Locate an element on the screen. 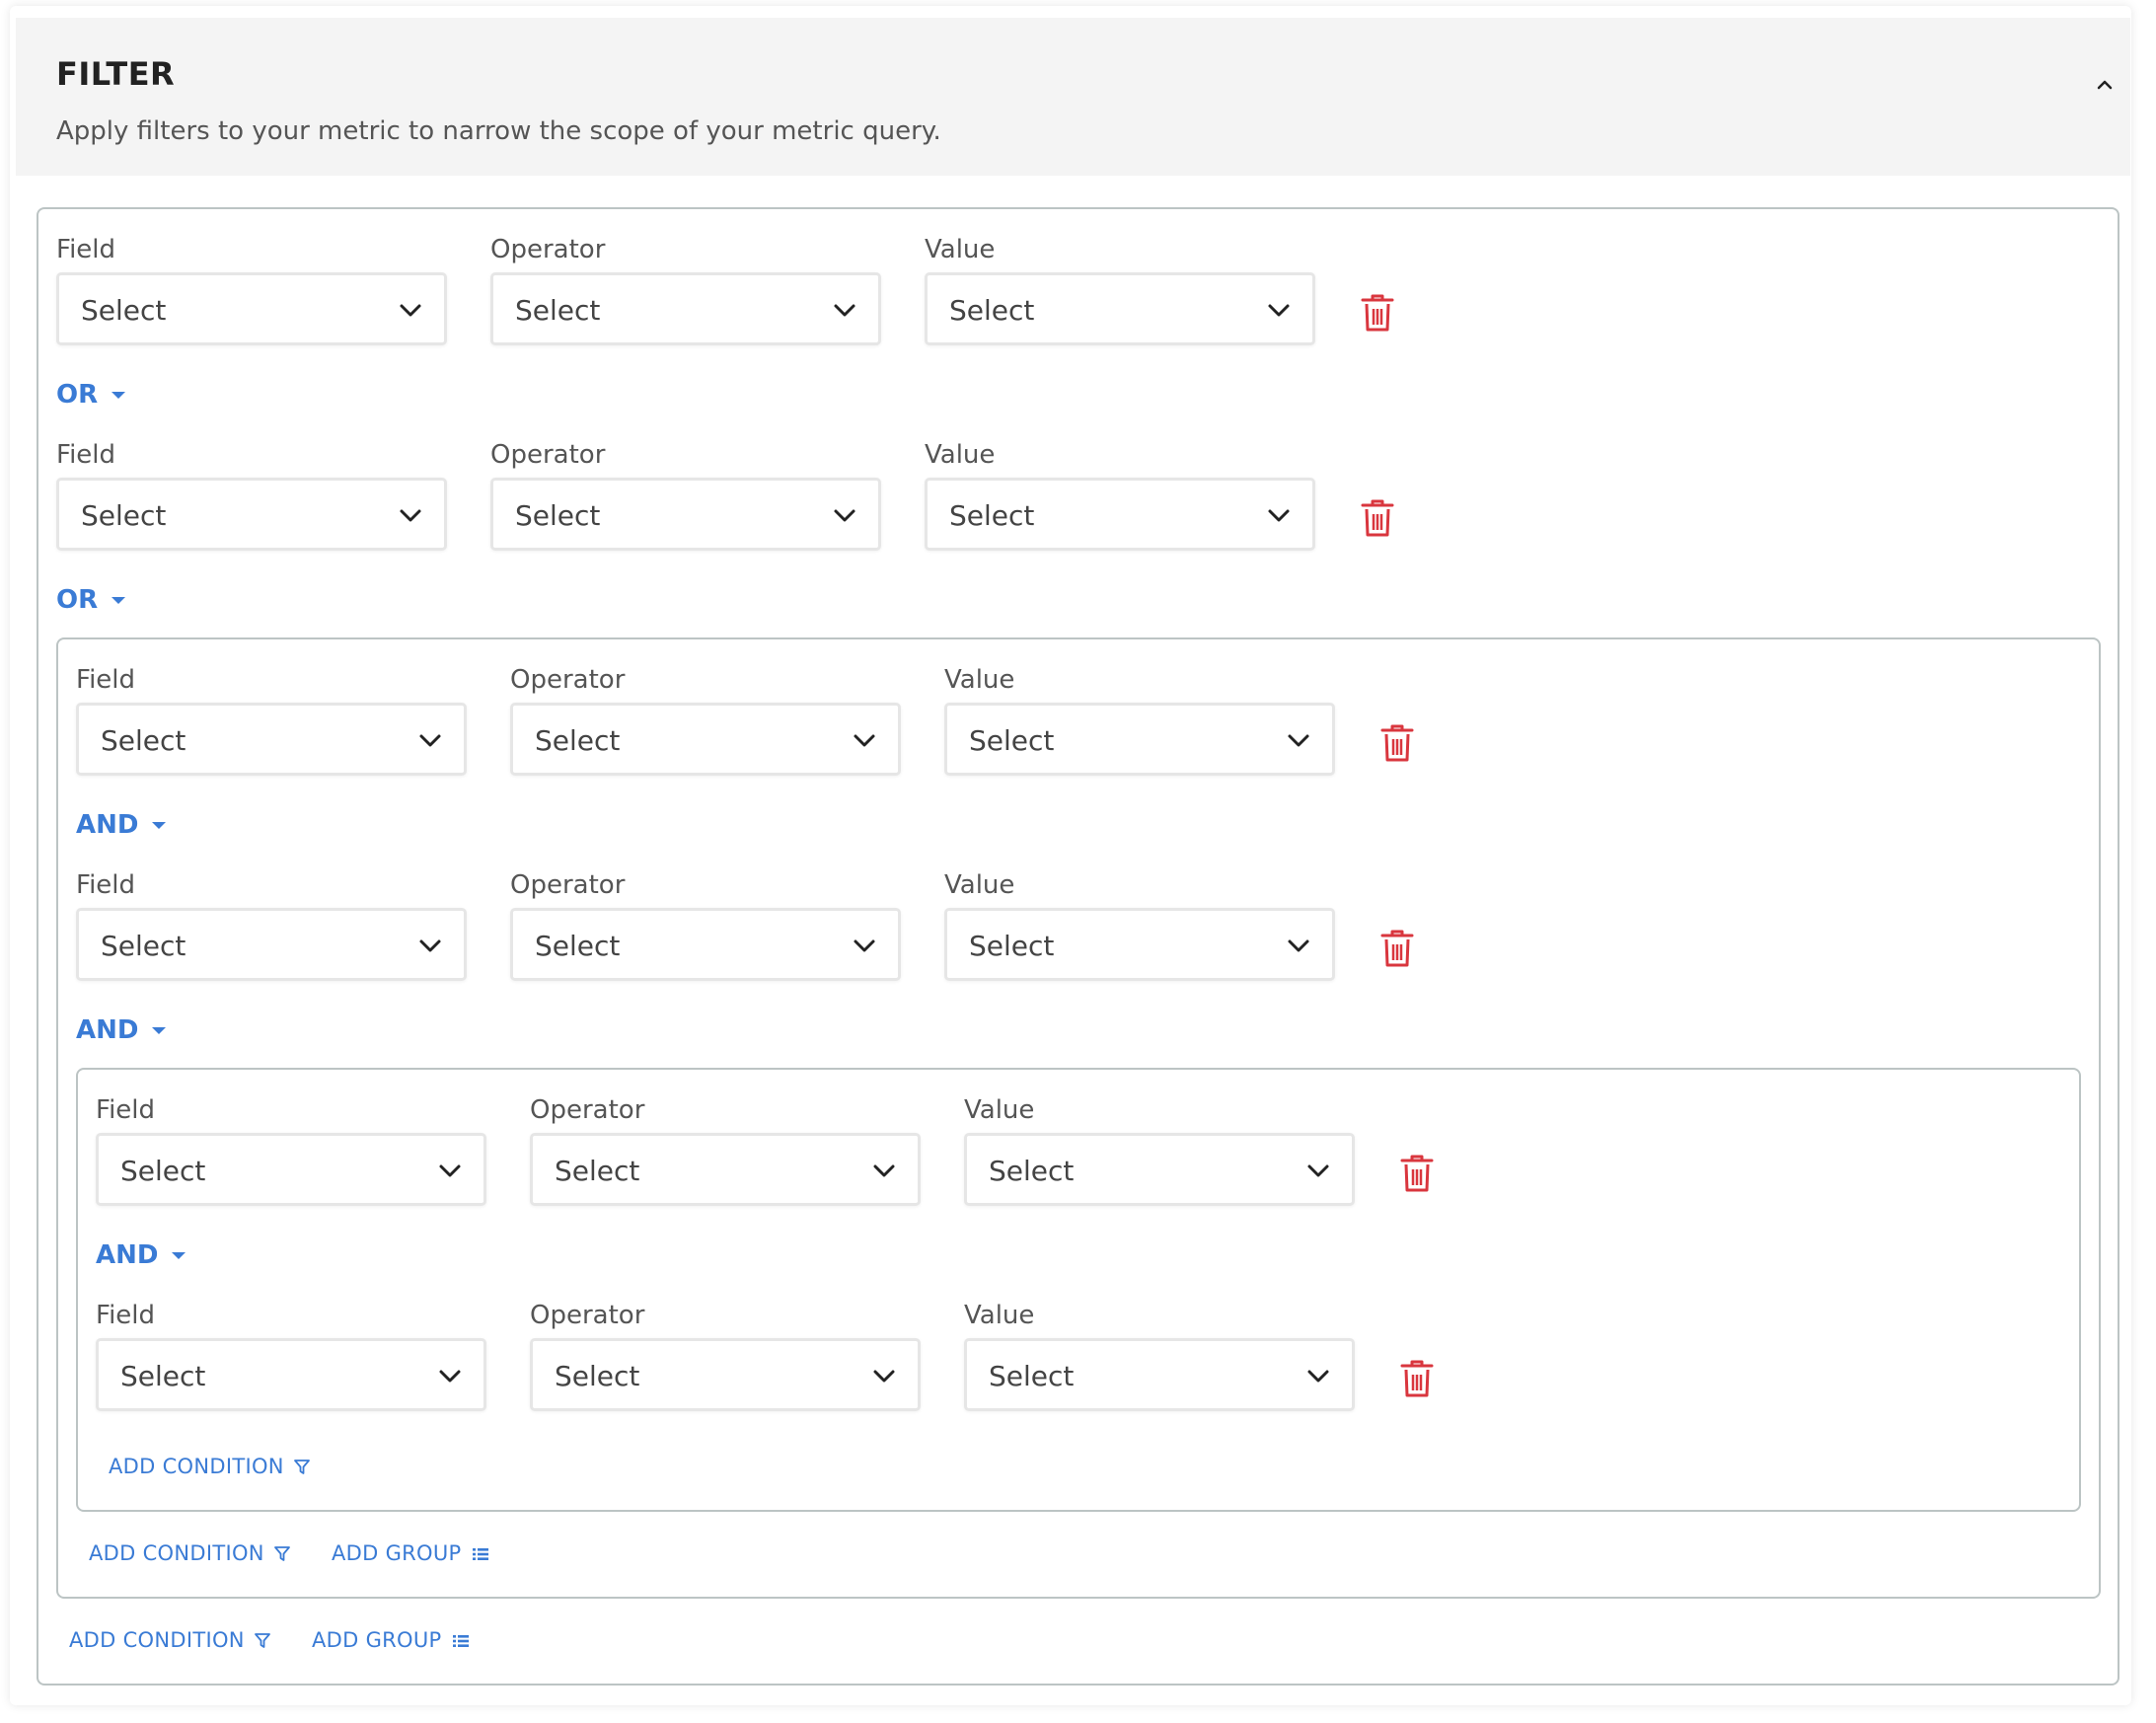 Image resolution: width=2156 pixels, height=1723 pixels. chevron-up-icon is located at coordinates (2105, 85).